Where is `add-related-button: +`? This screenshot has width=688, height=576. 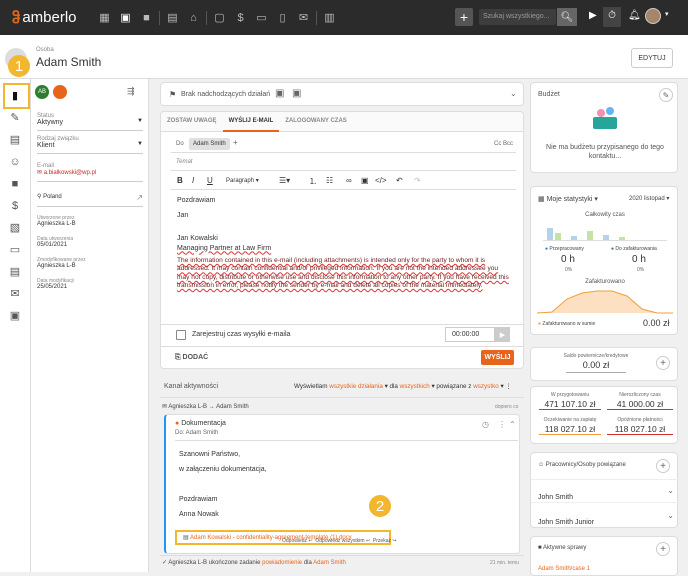
add-related-button: + is located at coordinates (663, 466).